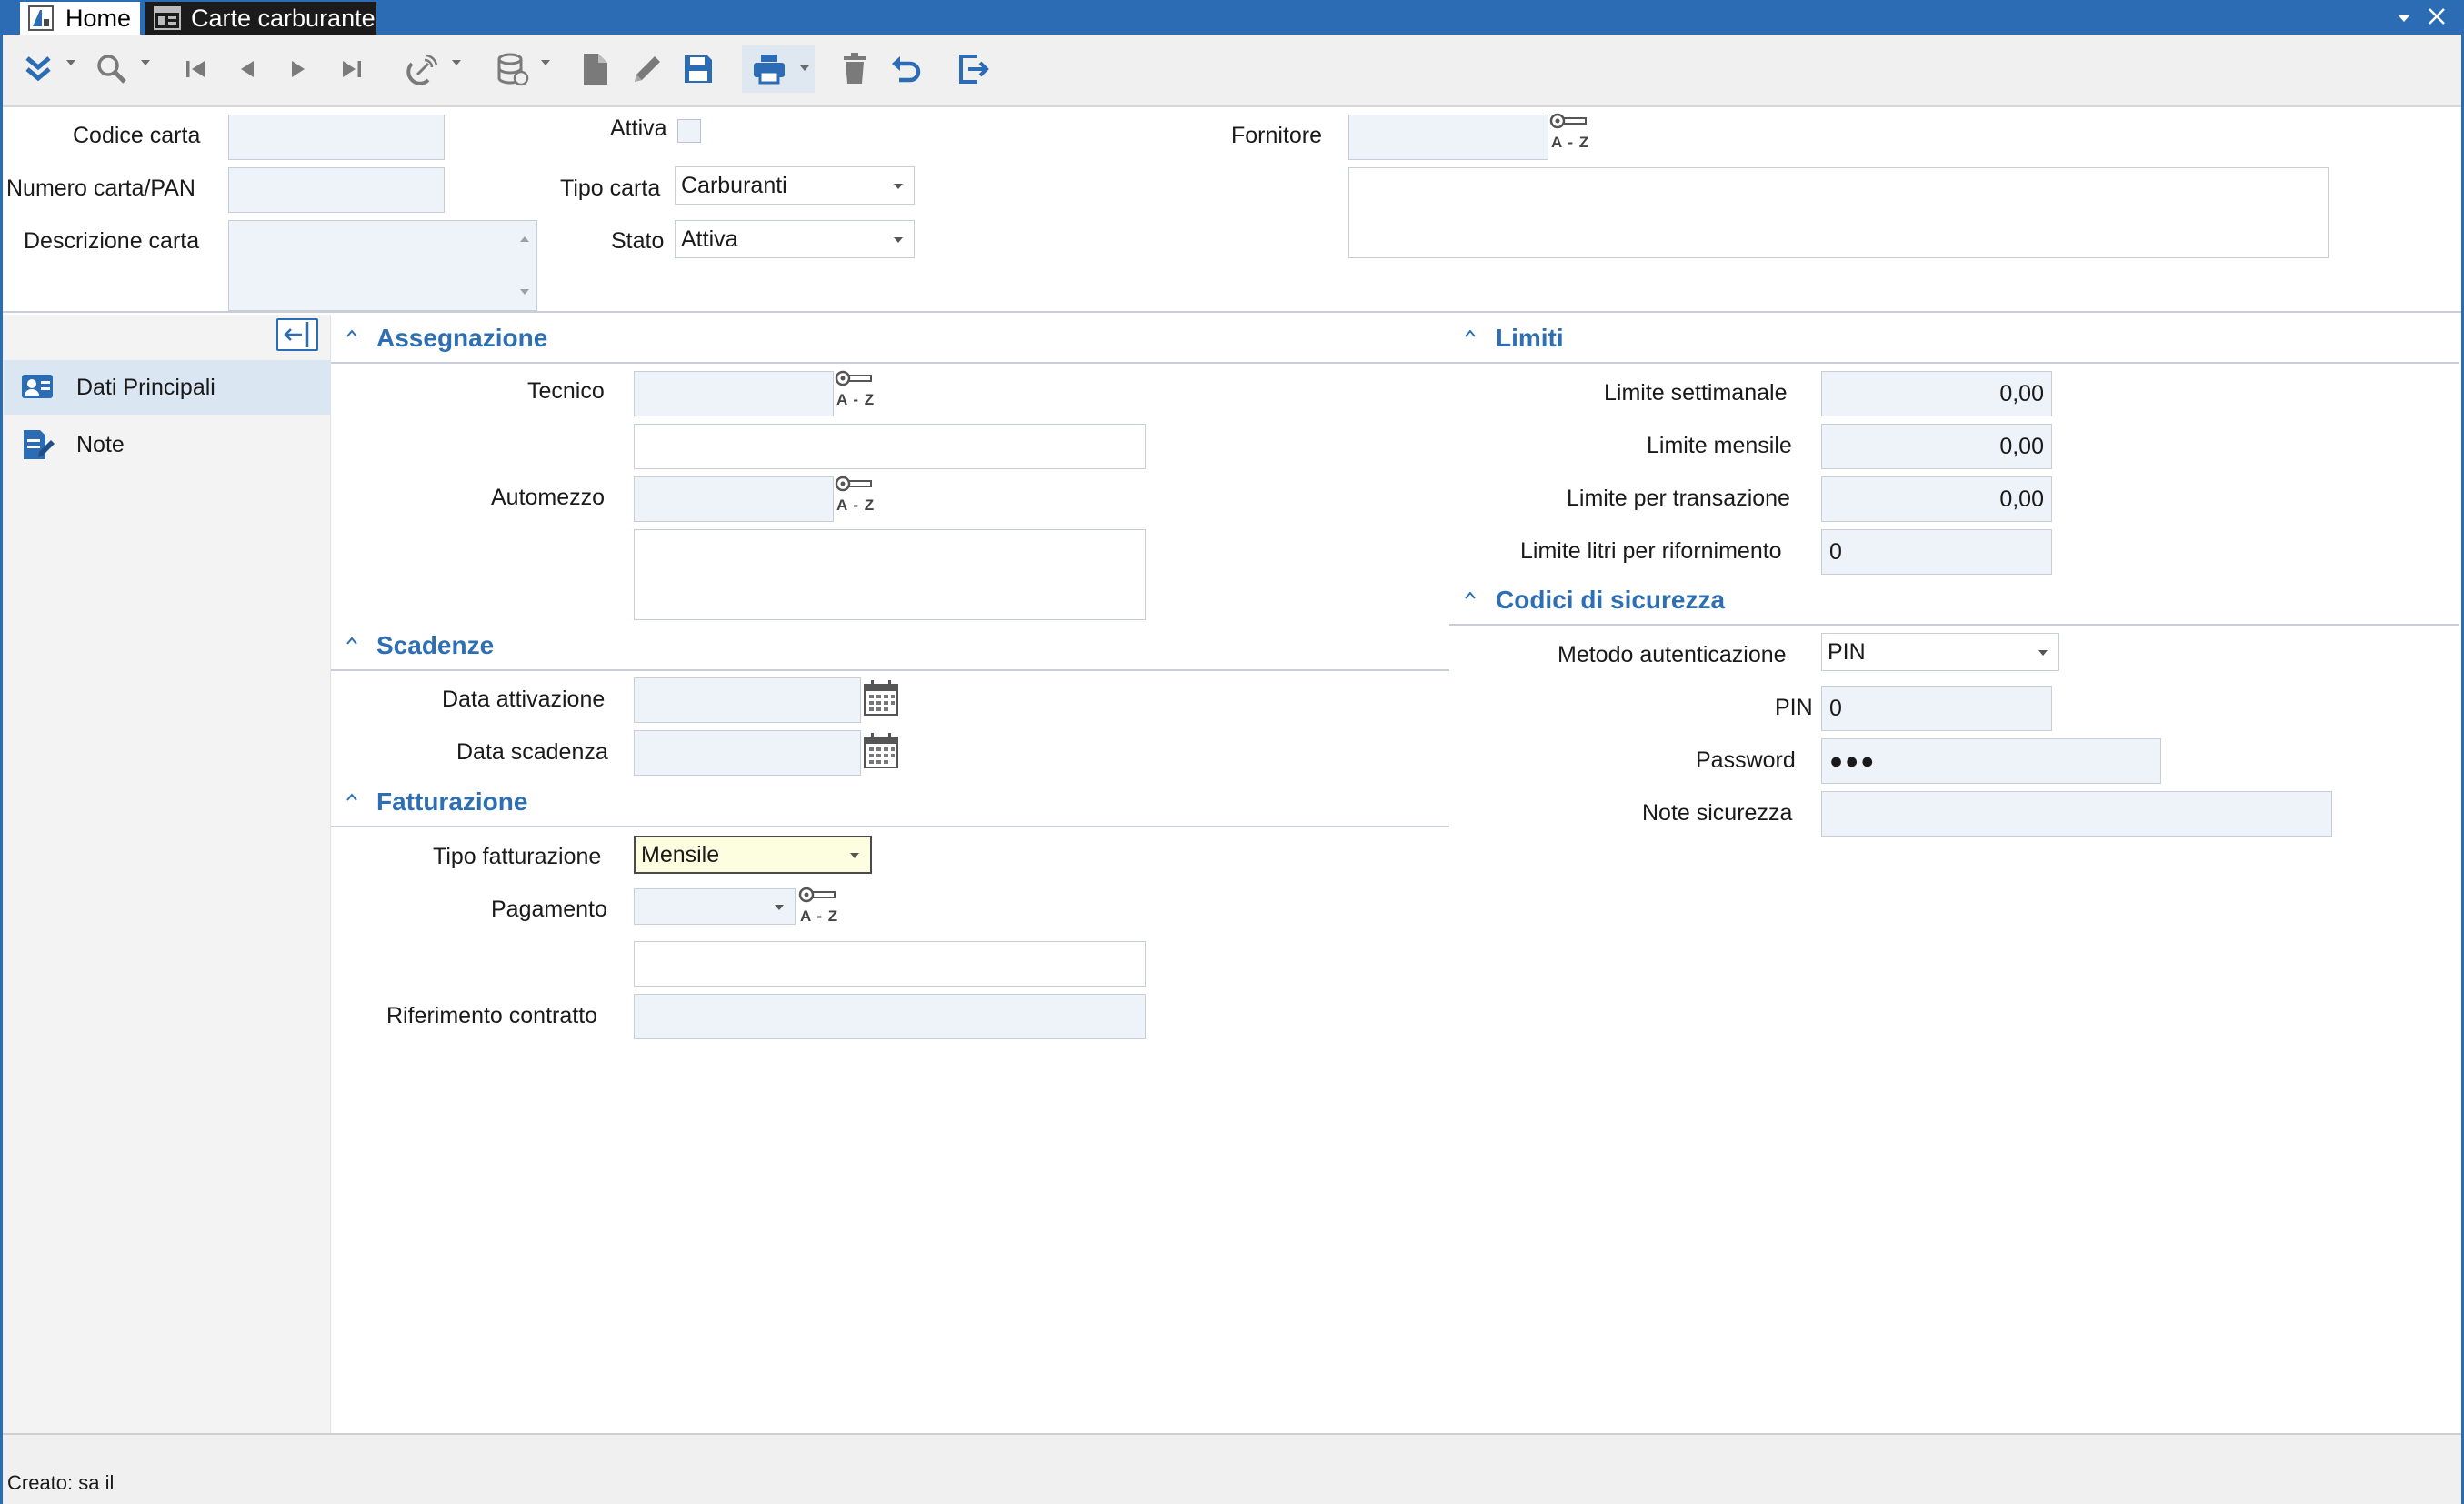 The width and height of the screenshot is (2464, 1504). Describe the element at coordinates (639, 128) in the screenshot. I see `attiva-label: Attiva` at that location.